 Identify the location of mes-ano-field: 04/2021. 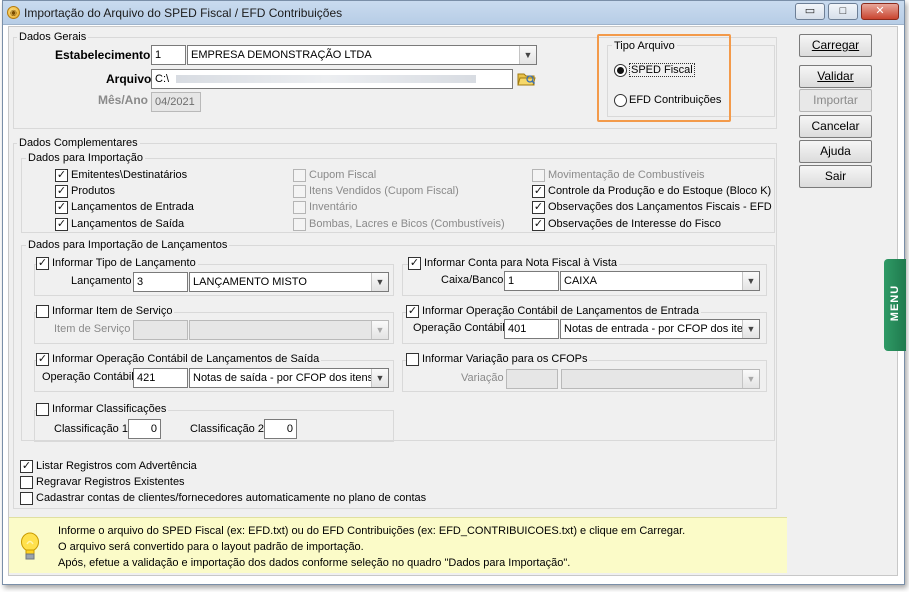
(176, 102).